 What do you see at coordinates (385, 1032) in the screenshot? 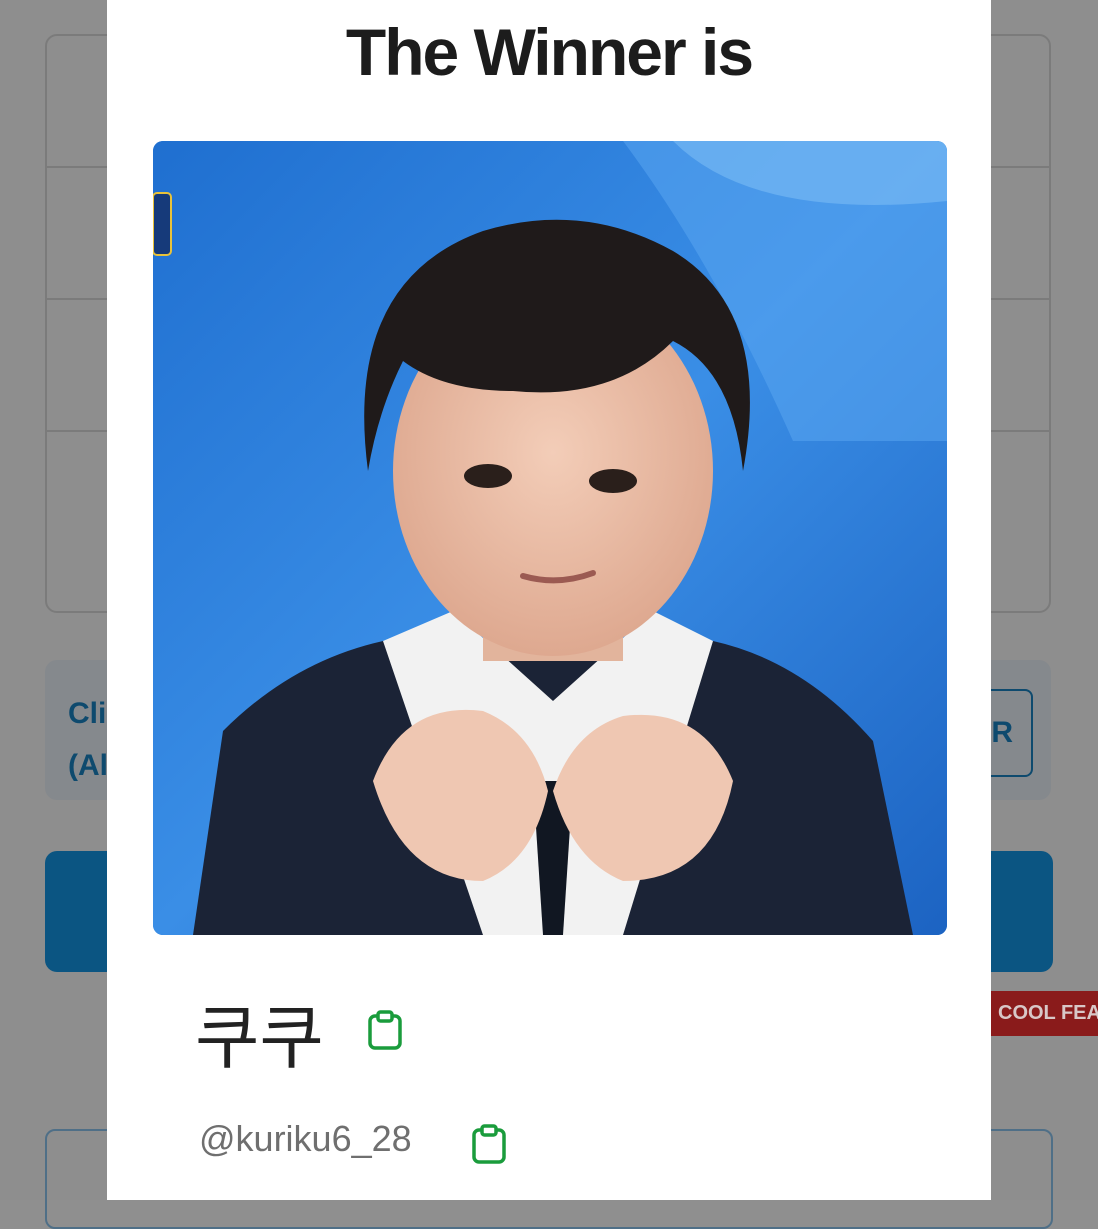
I see `copy-name-clipboard-icon` at bounding box center [385, 1032].